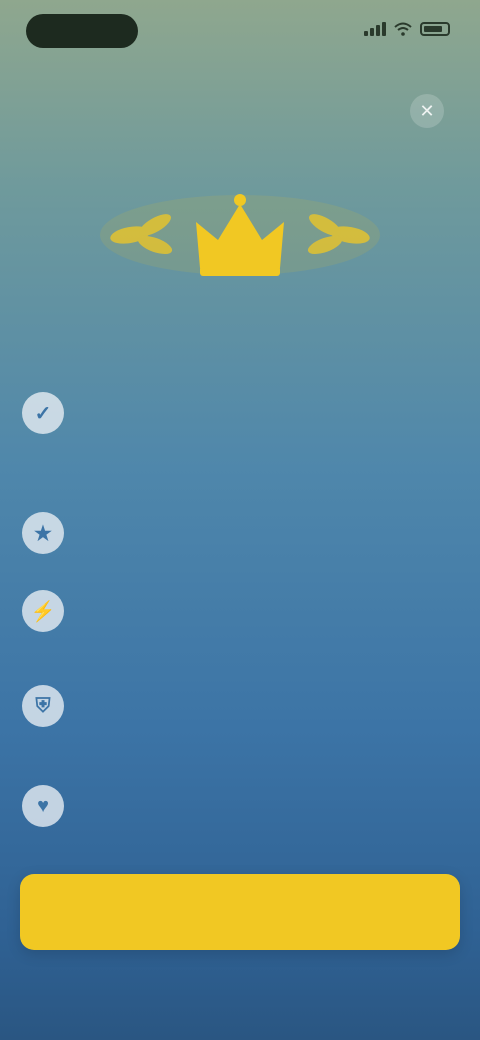  What do you see at coordinates (43, 611) in the screenshot?
I see `bolt-icon: ⚡` at bounding box center [43, 611].